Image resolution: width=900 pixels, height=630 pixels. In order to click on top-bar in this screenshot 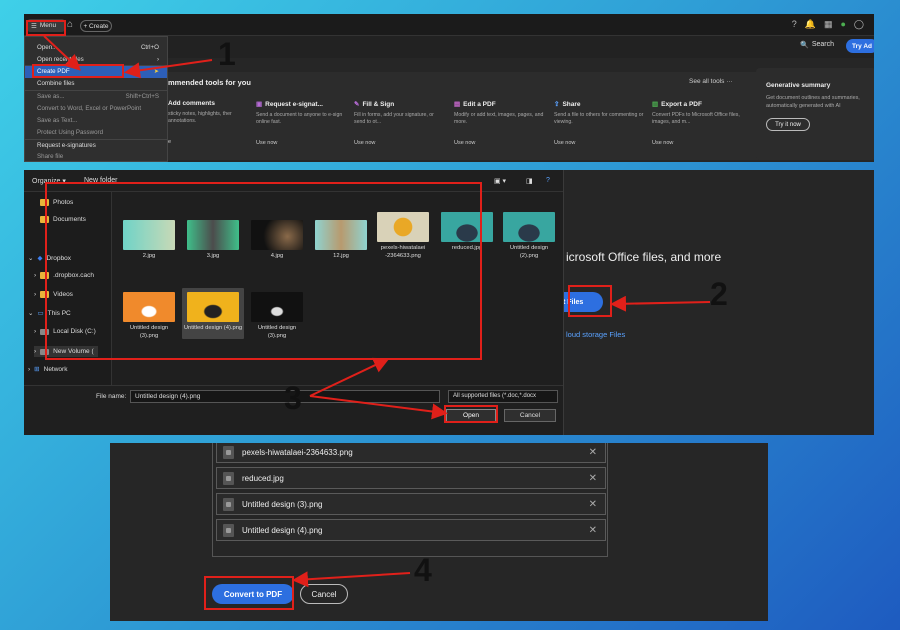, I will do `click(449, 25)`.